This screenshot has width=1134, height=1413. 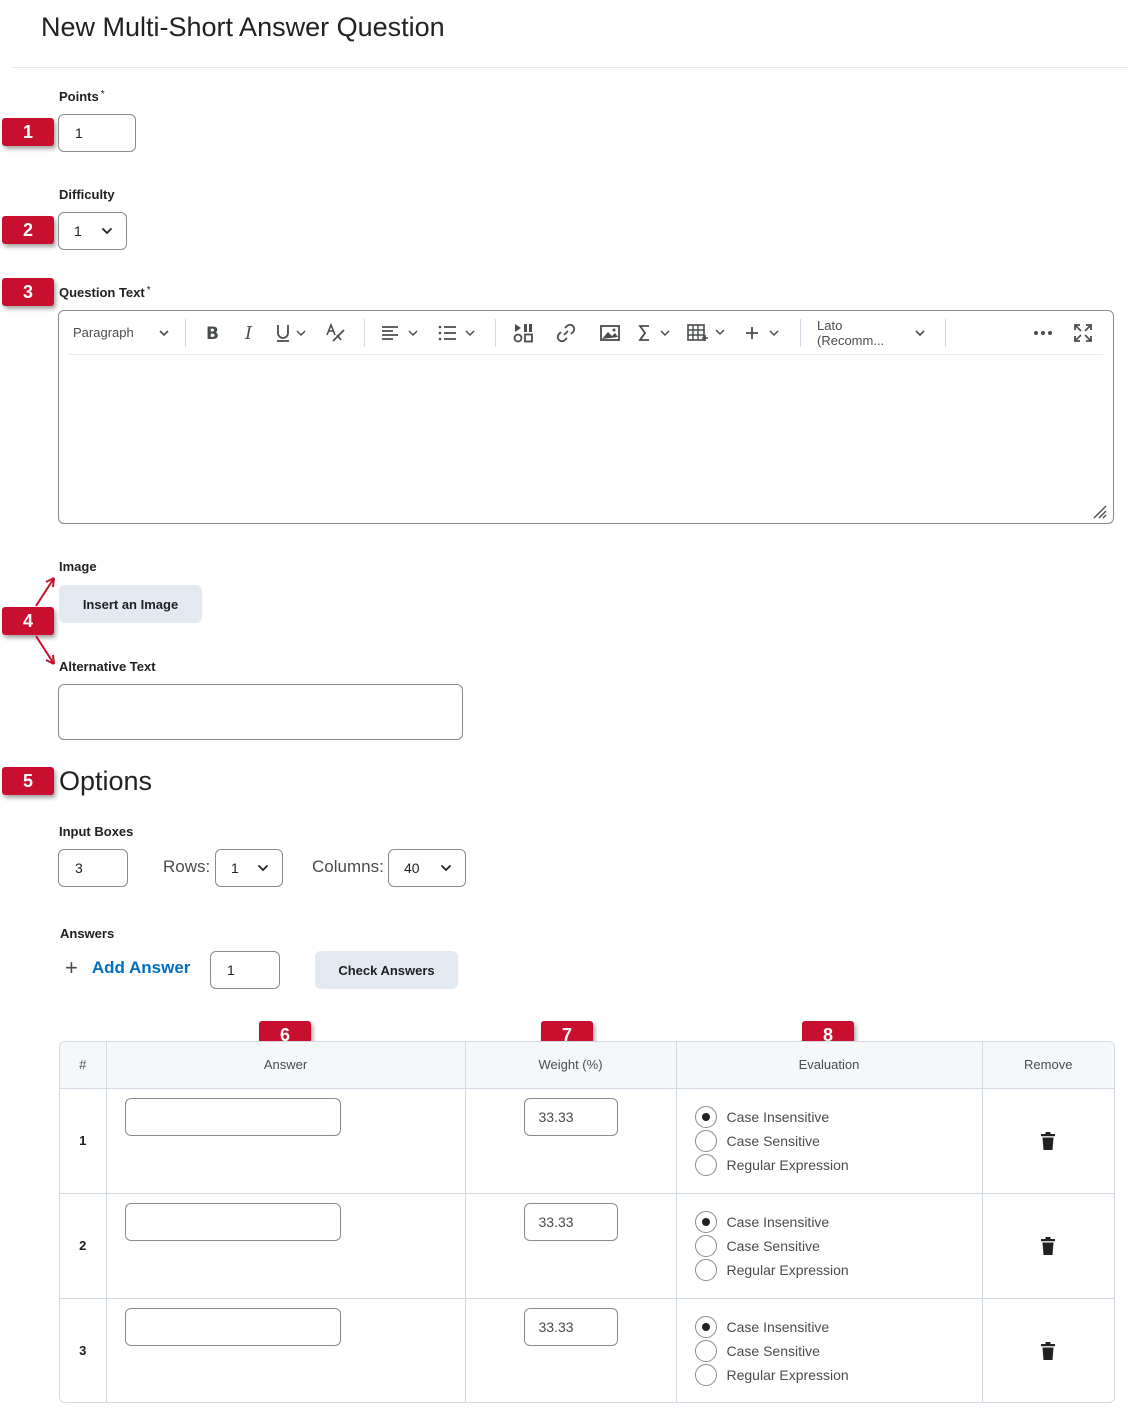 What do you see at coordinates (764, 333) in the screenshot?
I see `insert-more-button` at bounding box center [764, 333].